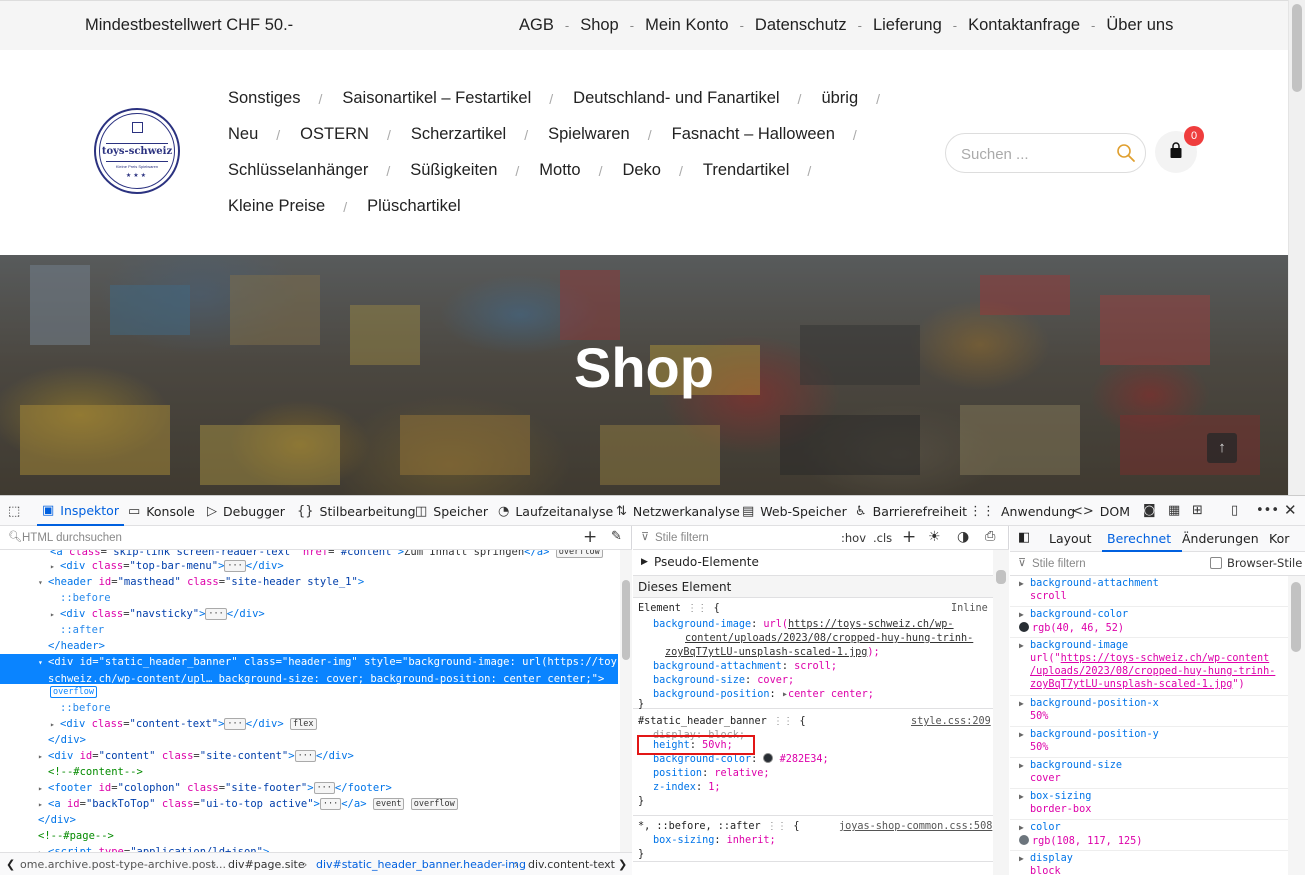  What do you see at coordinates (678, 511) in the screenshot?
I see `tab-netzwerkanalyse: ⇅ Netzwerkanalyse` at bounding box center [678, 511].